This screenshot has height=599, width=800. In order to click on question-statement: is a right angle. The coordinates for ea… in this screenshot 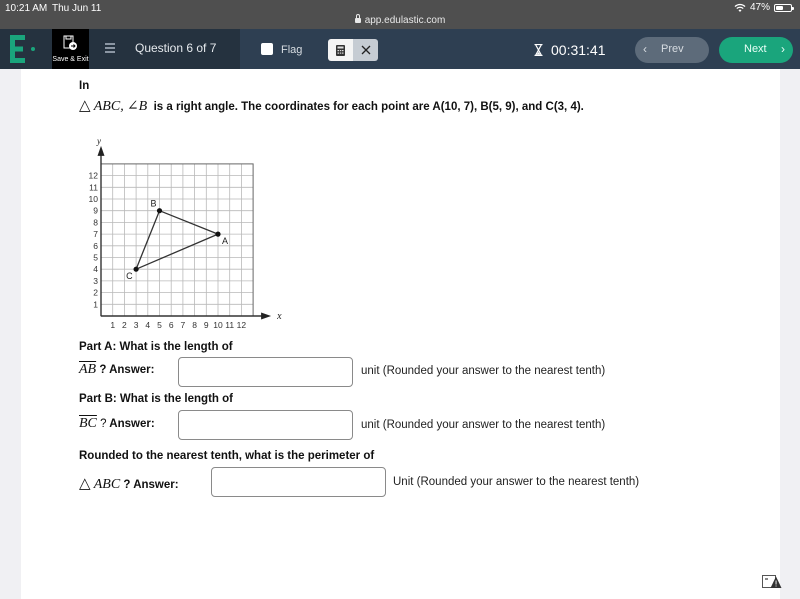, I will do `click(368, 107)`.